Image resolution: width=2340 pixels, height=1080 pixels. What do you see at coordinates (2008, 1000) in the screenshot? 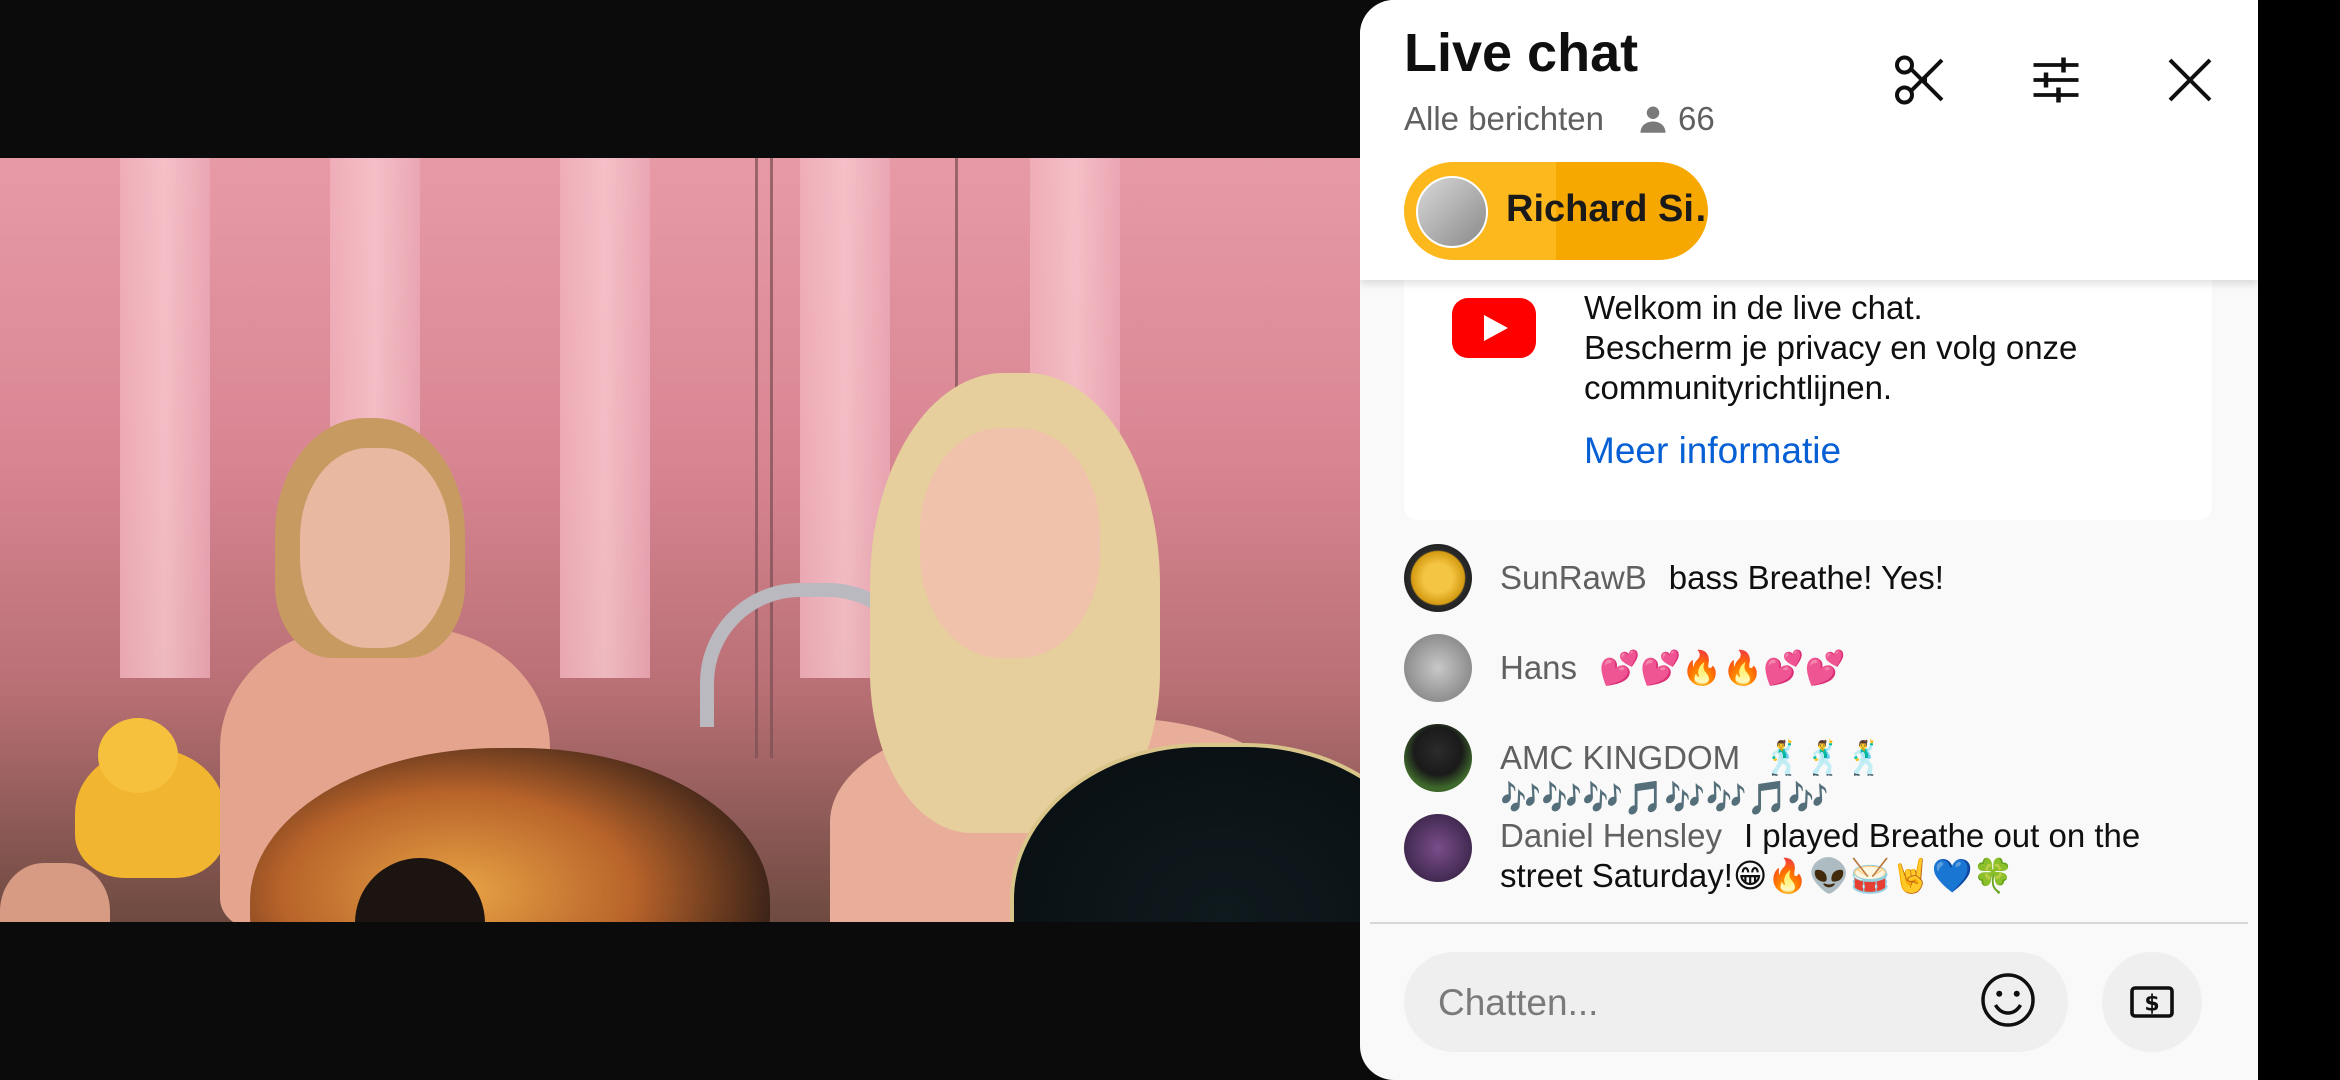
I see `smiley-icon` at bounding box center [2008, 1000].